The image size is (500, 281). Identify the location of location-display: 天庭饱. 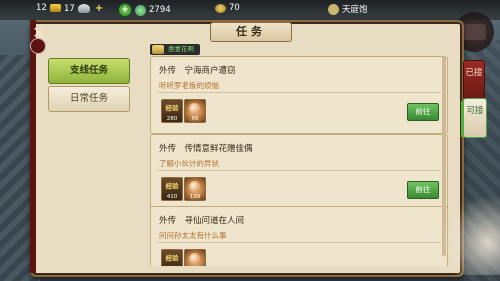
(348, 9).